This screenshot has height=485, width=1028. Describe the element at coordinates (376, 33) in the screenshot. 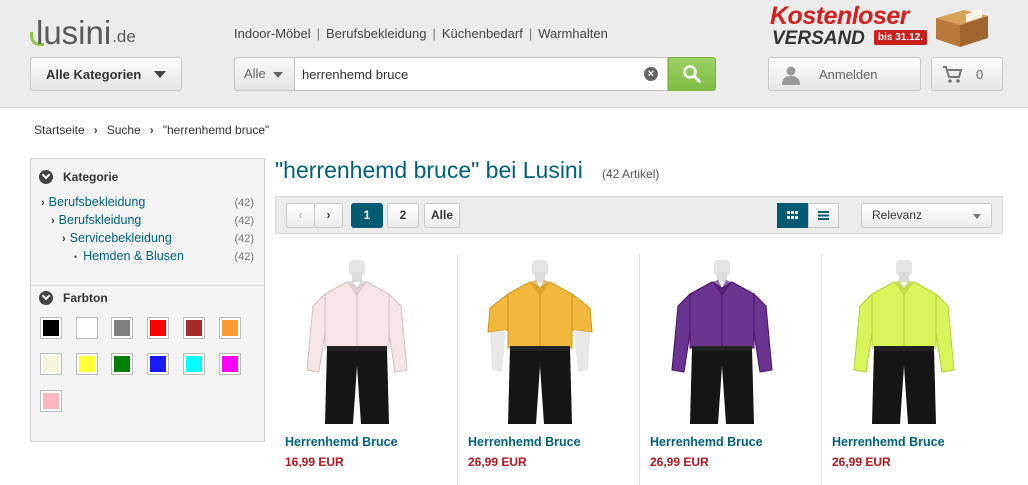

I see `nav-berufsbekleidung: Berufsbekleidung` at that location.